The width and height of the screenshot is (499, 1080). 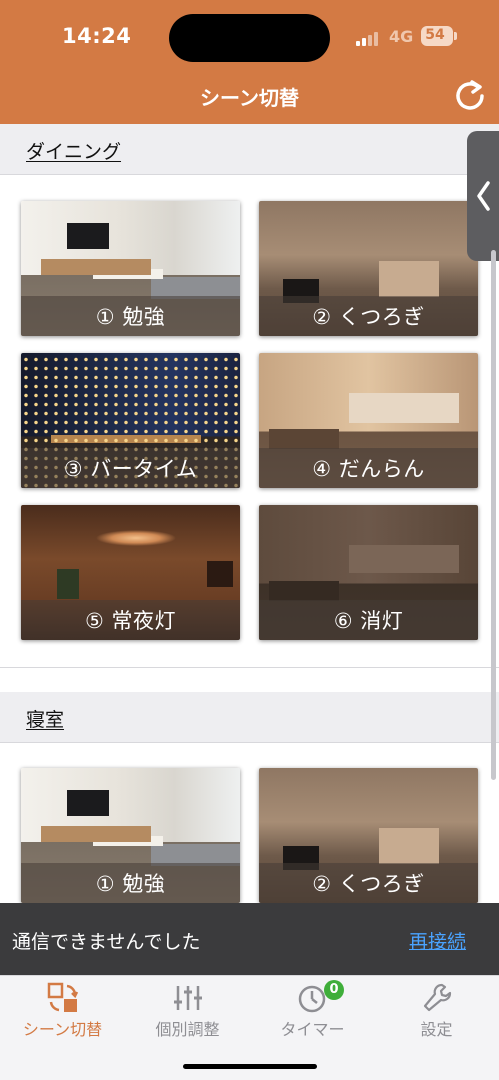 I want to click on scene-tile-dining-2: ② くつろぎ, so click(x=368, y=268).